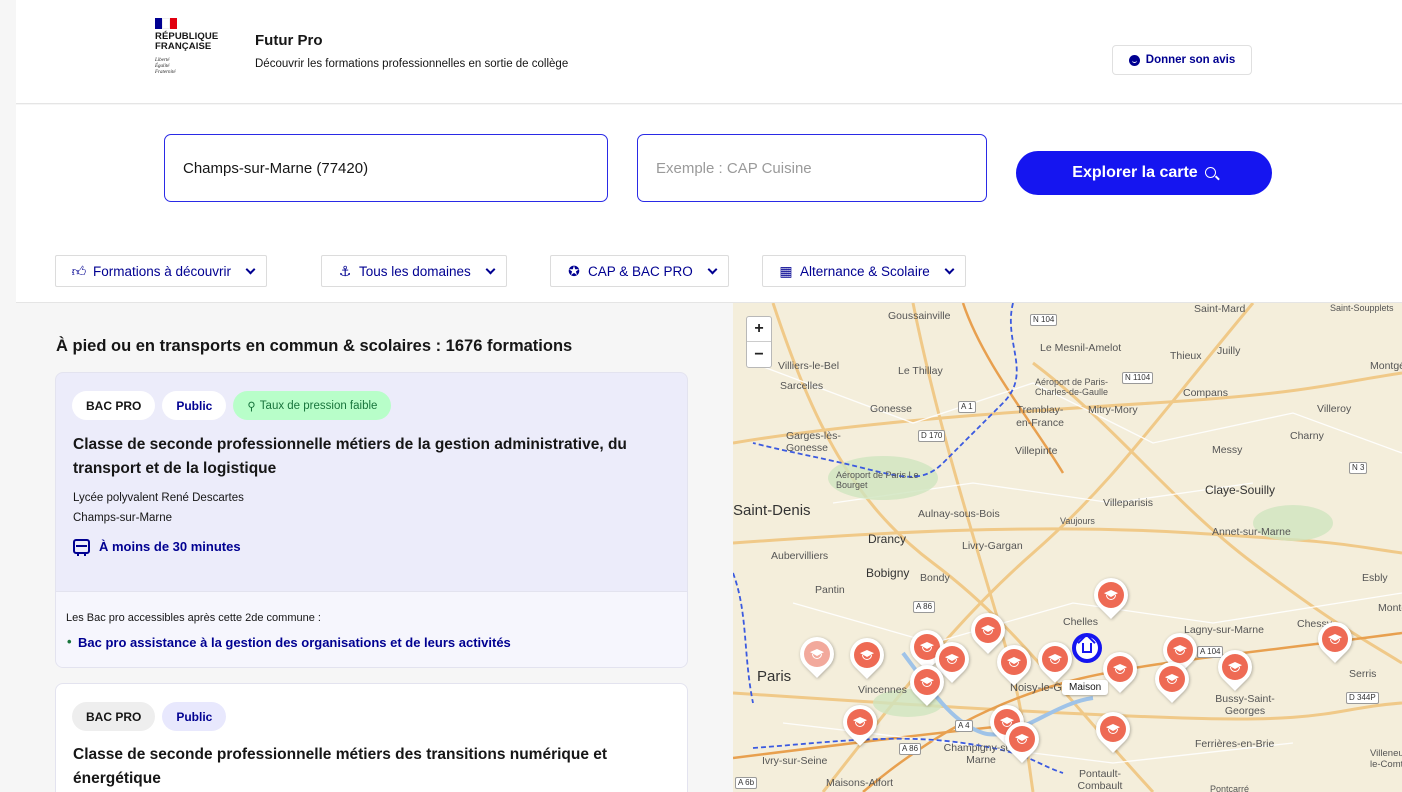  Describe the element at coordinates (877, 480) in the screenshot. I see `map-place-label: Aéroport de Paris Le Bourget` at that location.